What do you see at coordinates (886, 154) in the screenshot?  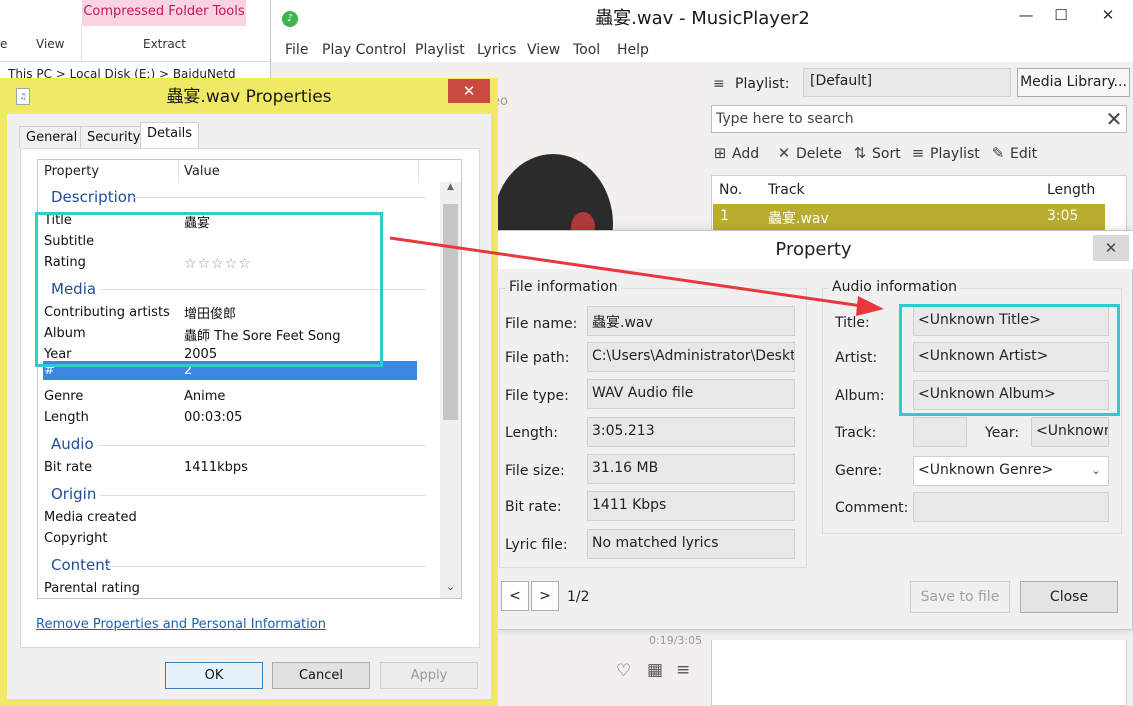 I see `sort-label: Sort` at bounding box center [886, 154].